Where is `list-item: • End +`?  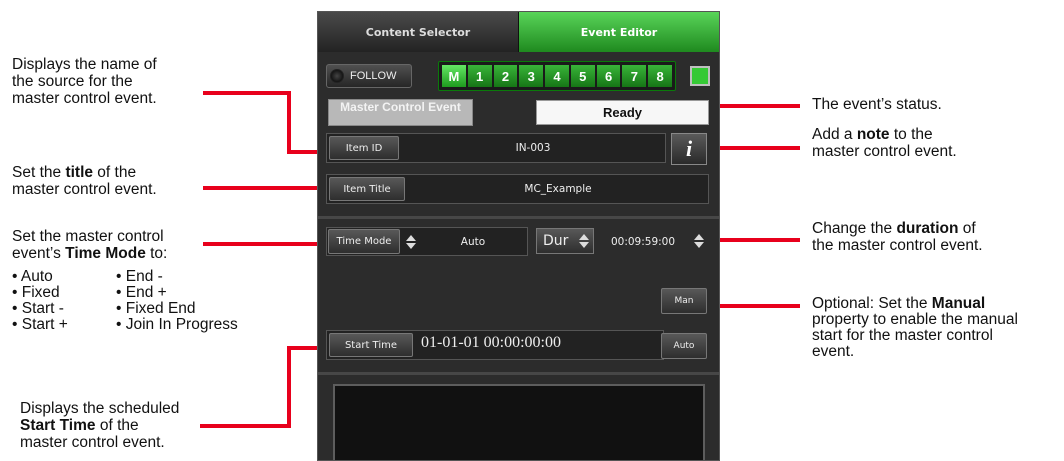 list-item: • End + is located at coordinates (141, 292).